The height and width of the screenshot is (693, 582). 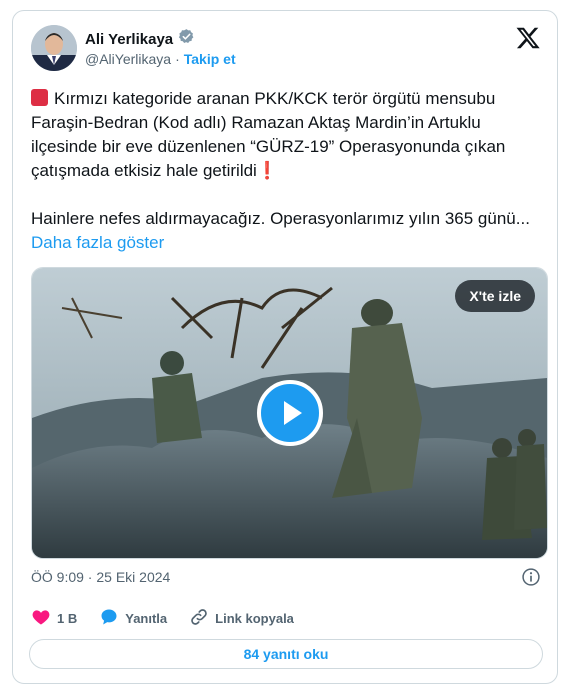 I want to click on info-icon, so click(x=531, y=577).